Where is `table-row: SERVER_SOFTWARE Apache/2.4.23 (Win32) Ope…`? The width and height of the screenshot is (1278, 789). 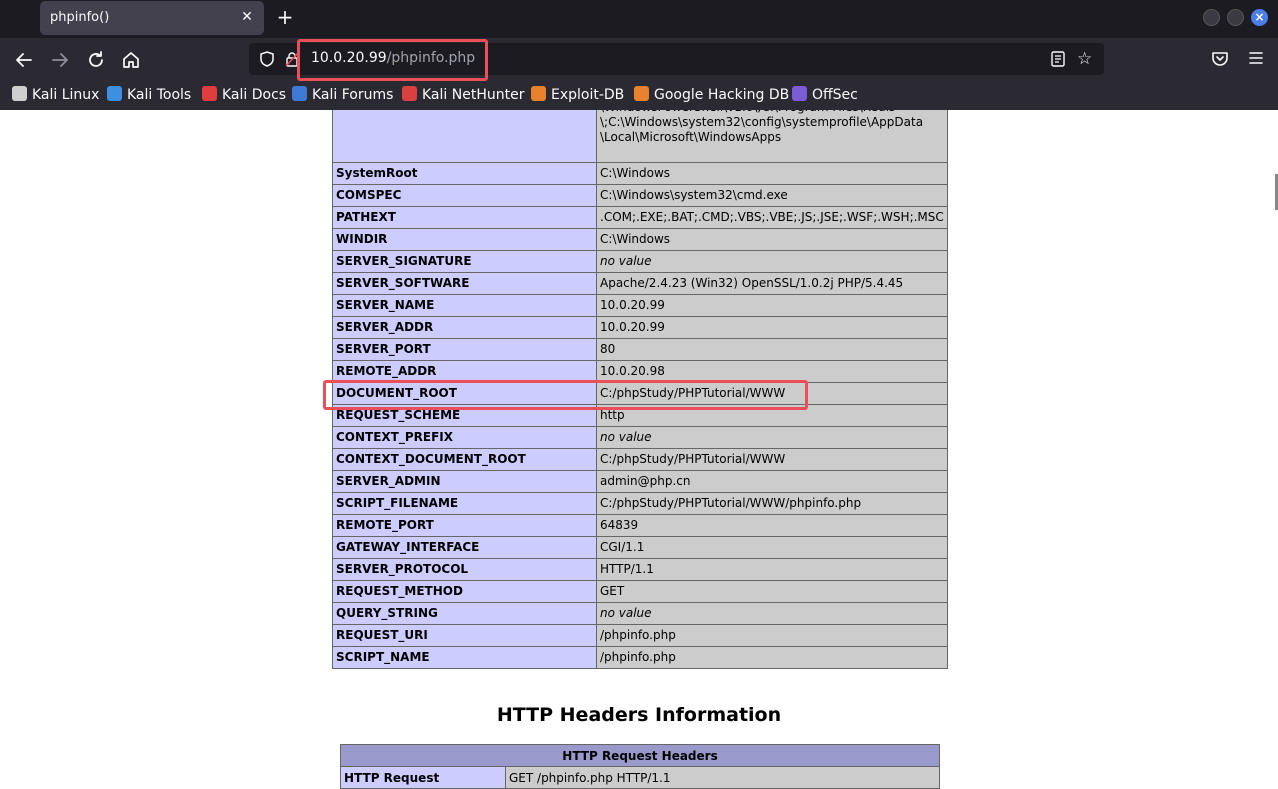 table-row: SERVER_SOFTWARE Apache/2.4.23 (Win32) Ope… is located at coordinates (640, 283).